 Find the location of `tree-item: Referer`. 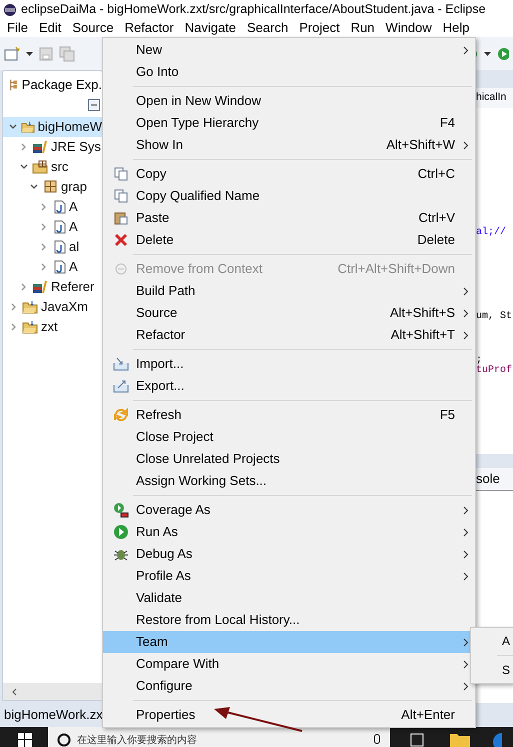

tree-item: Referer is located at coordinates (52, 287).